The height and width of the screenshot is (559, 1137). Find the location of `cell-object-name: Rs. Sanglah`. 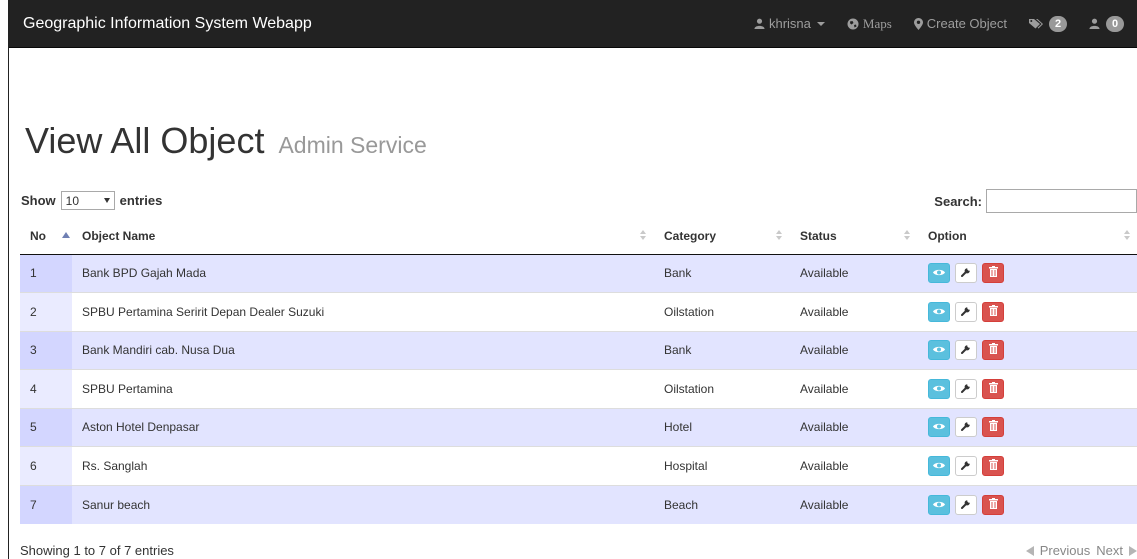

cell-object-name: Rs. Sanglah is located at coordinates (363, 465).